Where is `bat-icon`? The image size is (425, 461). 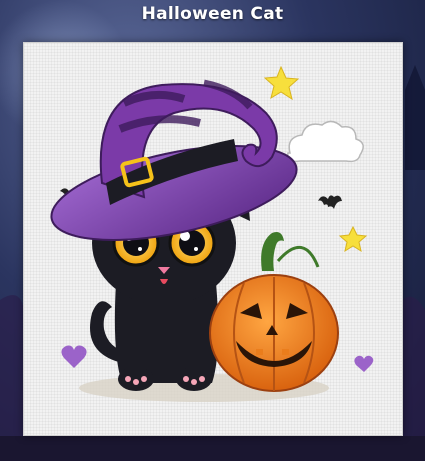
bat-icon is located at coordinates (330, 202).